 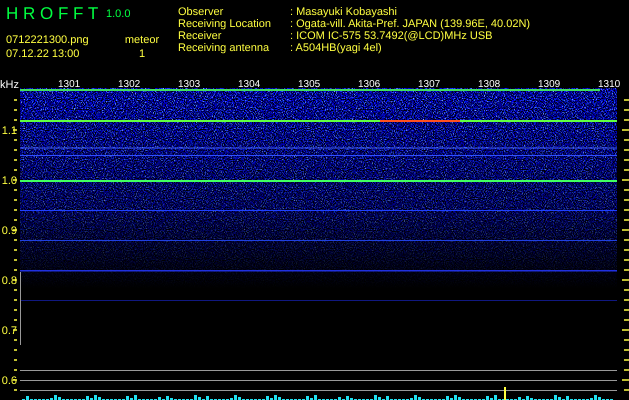 What do you see at coordinates (9, 85) in the screenshot?
I see `axis-unit: kHz` at bounding box center [9, 85].